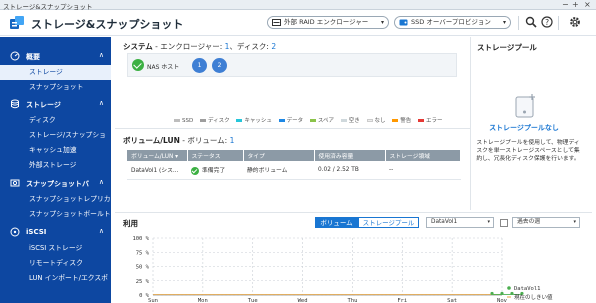 Image resolution: width=596 pixels, height=303 pixels. Describe the element at coordinates (55, 87) in the screenshot. I see `sidebar-item-snapshot: スナップショット` at that location.